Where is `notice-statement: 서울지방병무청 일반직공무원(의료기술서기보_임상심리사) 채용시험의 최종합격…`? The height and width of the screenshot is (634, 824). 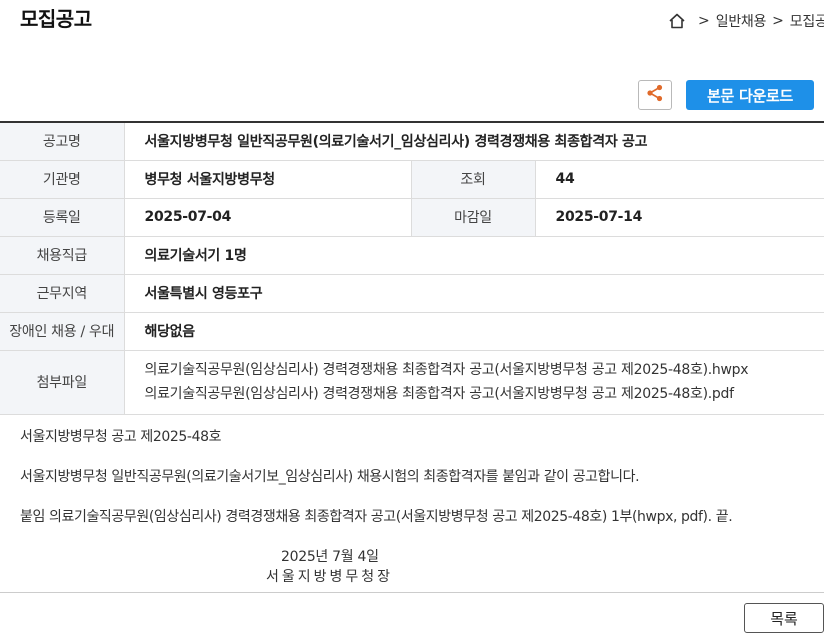 notice-statement: 서울지방병무청 일반직공무원(의료기술서기보_임상심리사) 채용시험의 최종합격… is located at coordinates (330, 477).